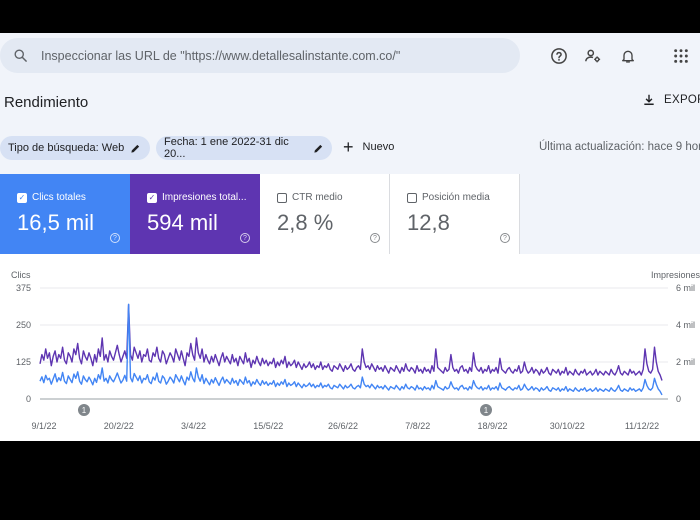 This screenshot has width=700, height=520. What do you see at coordinates (56, 222) in the screenshot?
I see `metric-value: 16,5 mil` at bounding box center [56, 222].